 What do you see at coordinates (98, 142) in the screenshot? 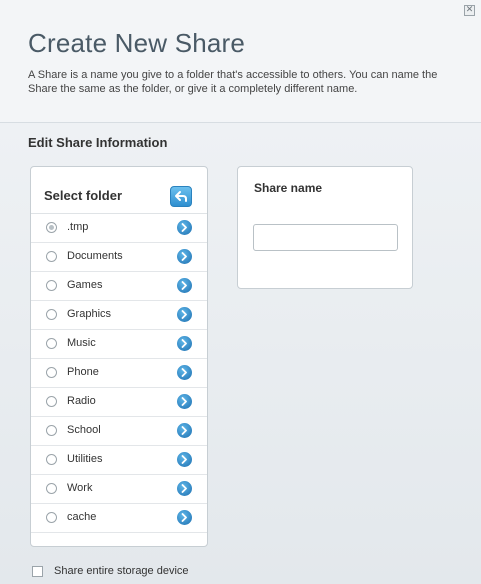
I see `section-title: Edit Share Information` at bounding box center [98, 142].